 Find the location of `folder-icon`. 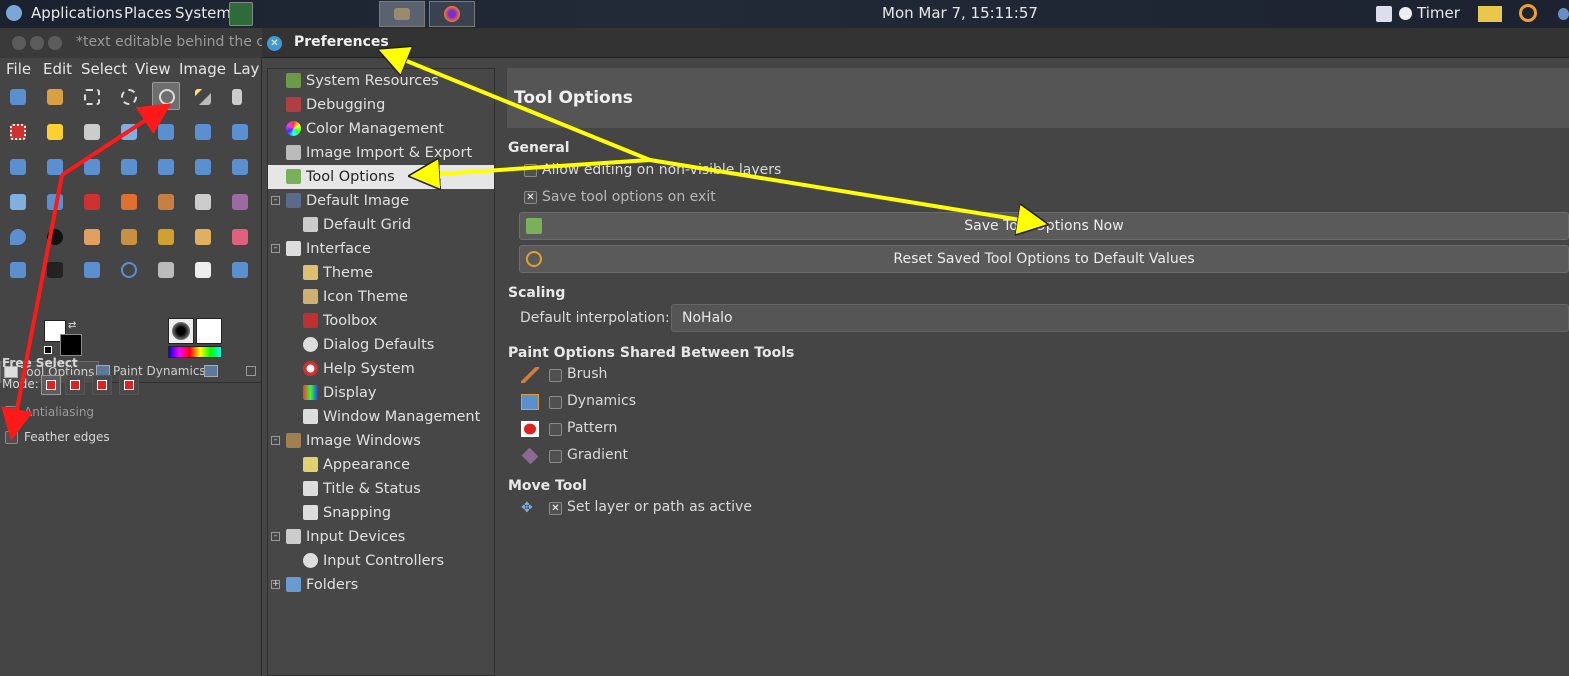

folder-icon is located at coordinates (1490, 14).